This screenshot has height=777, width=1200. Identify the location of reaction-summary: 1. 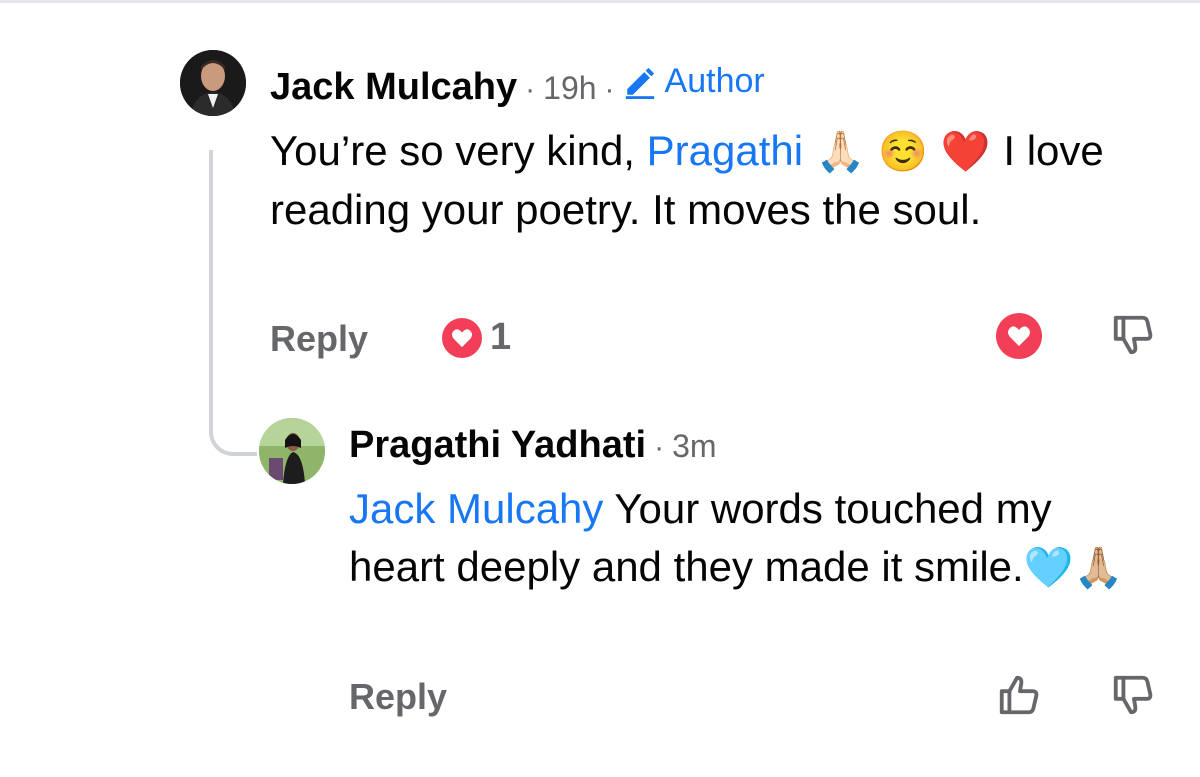
(476, 337).